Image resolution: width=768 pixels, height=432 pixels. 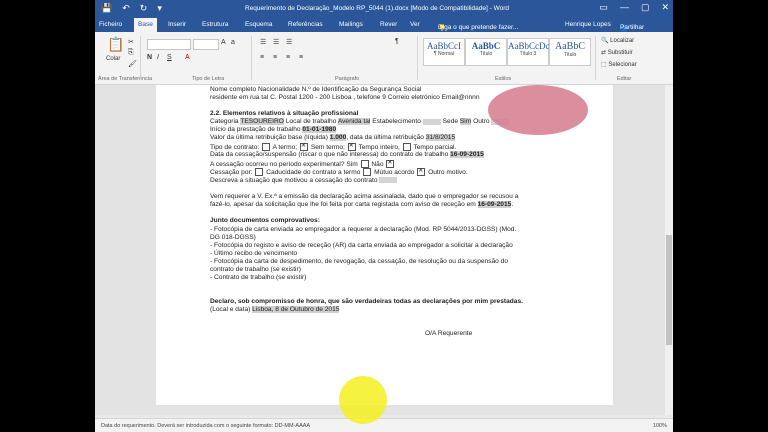 I want to click on font-size-box, so click(x=206, y=44).